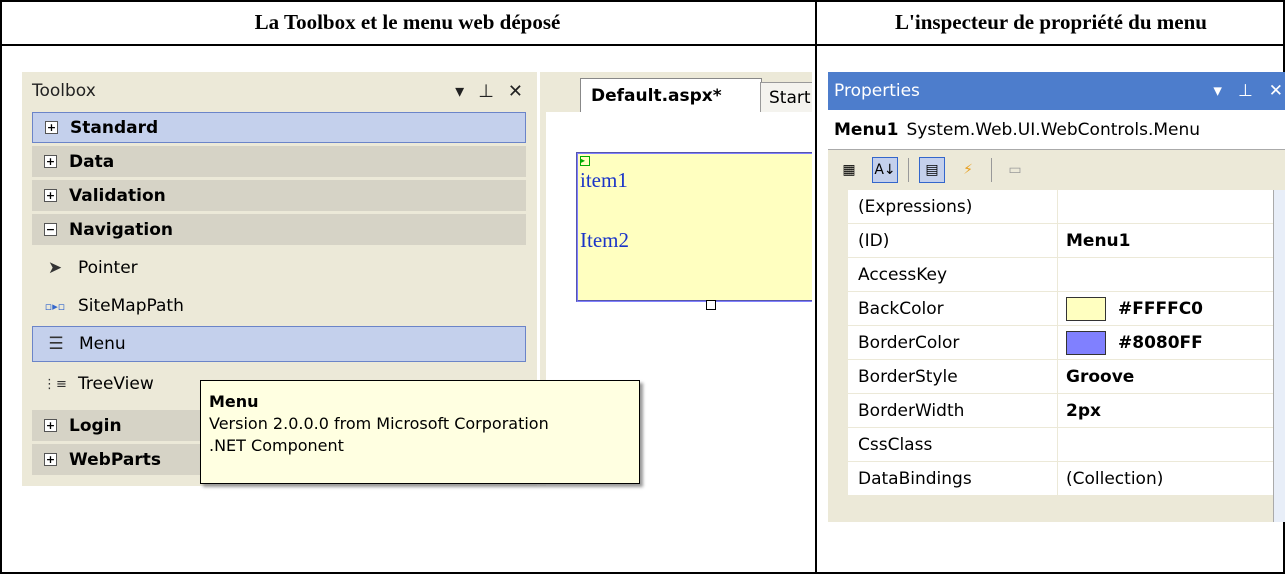  I want to click on pointer-icon: ➤, so click(55, 268).